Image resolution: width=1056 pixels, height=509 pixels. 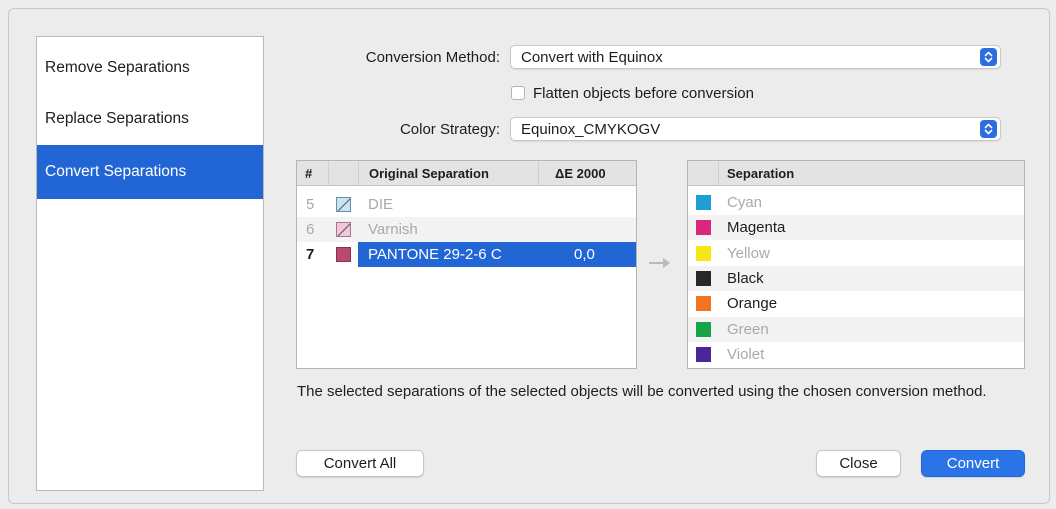 What do you see at coordinates (435, 254) in the screenshot?
I see `separation-name: PANTONE 29-2-6 C` at bounding box center [435, 254].